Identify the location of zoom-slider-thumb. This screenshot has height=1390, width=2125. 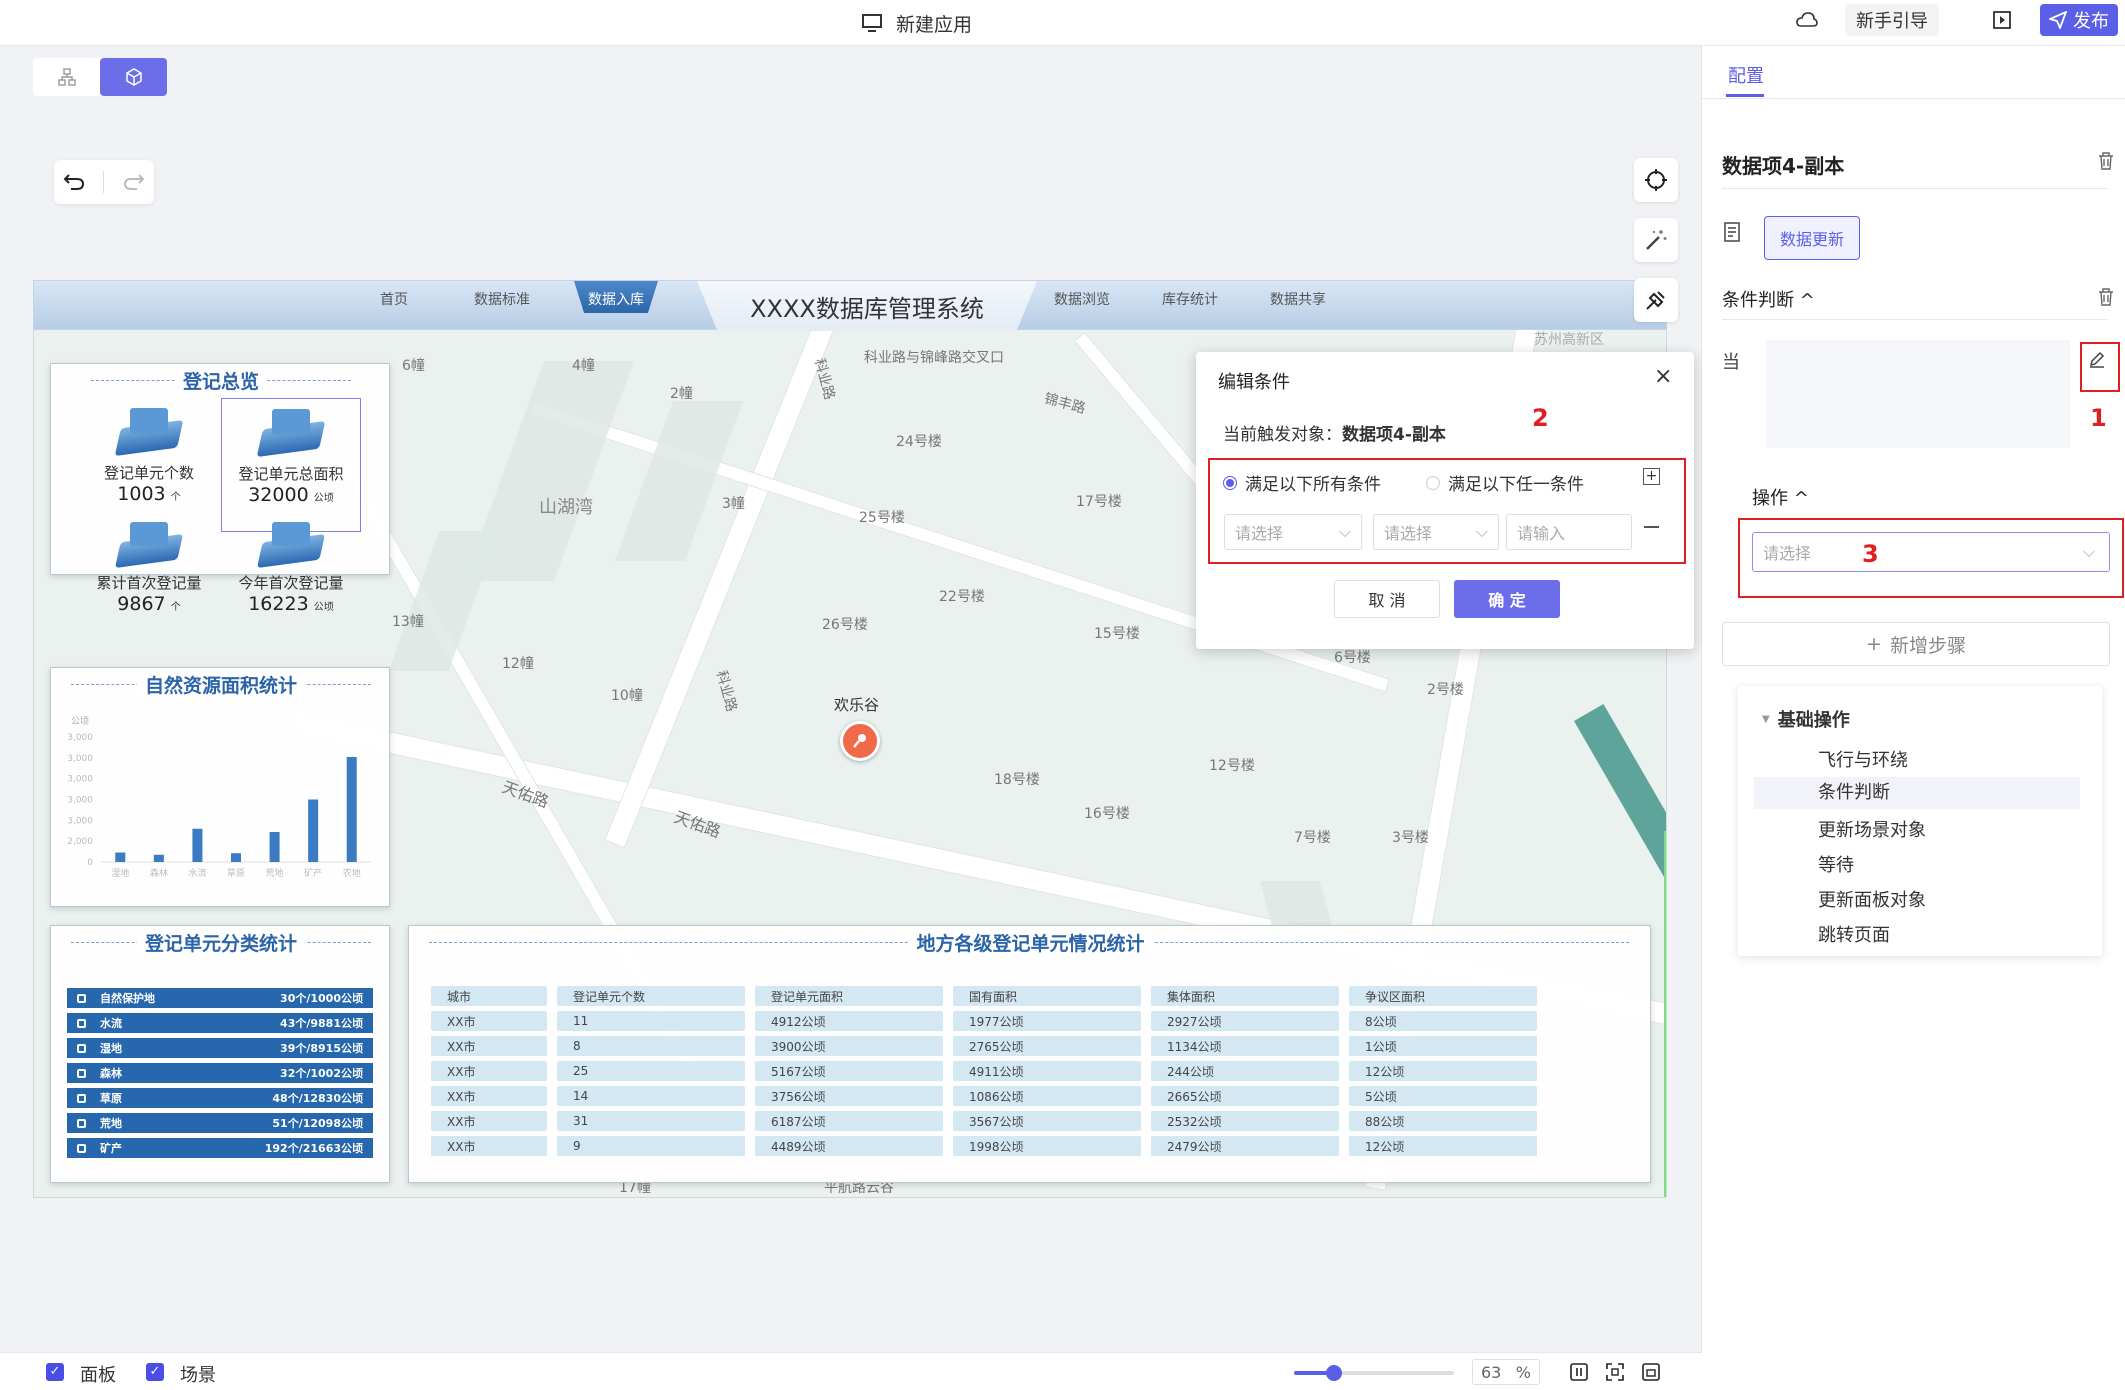
(1334, 1373).